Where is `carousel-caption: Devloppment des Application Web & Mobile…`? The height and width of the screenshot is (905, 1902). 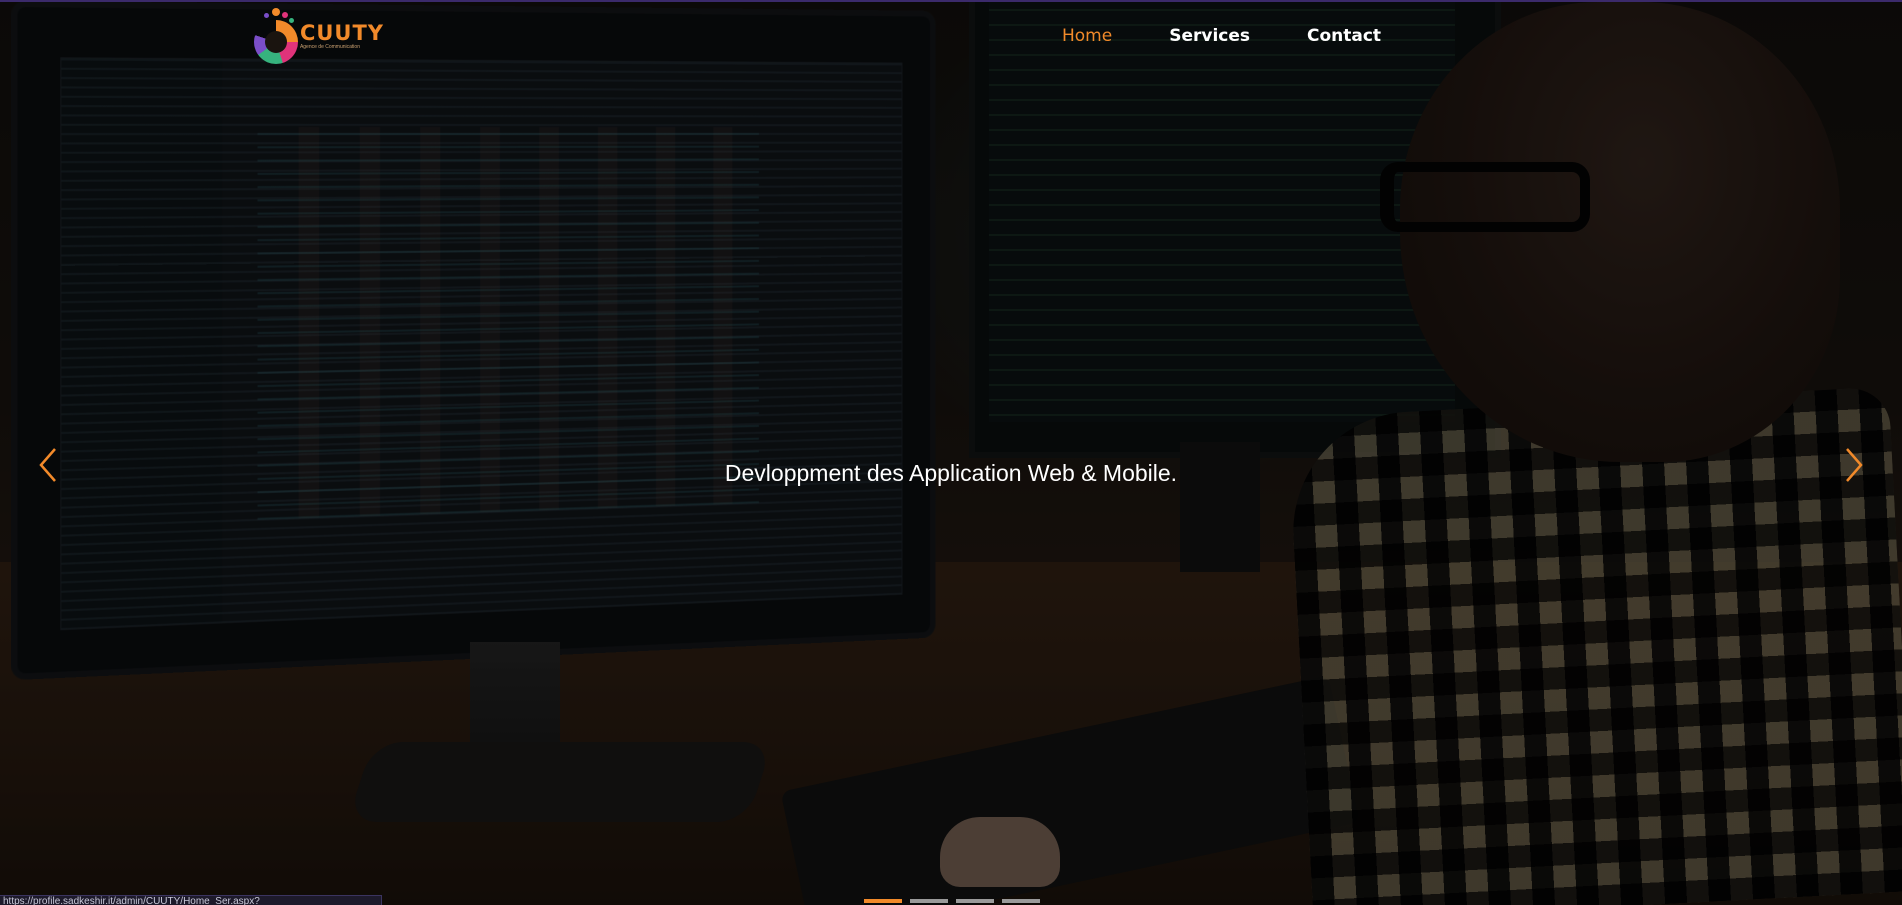 carousel-caption: Devloppment des Application Web & Mobile… is located at coordinates (951, 473).